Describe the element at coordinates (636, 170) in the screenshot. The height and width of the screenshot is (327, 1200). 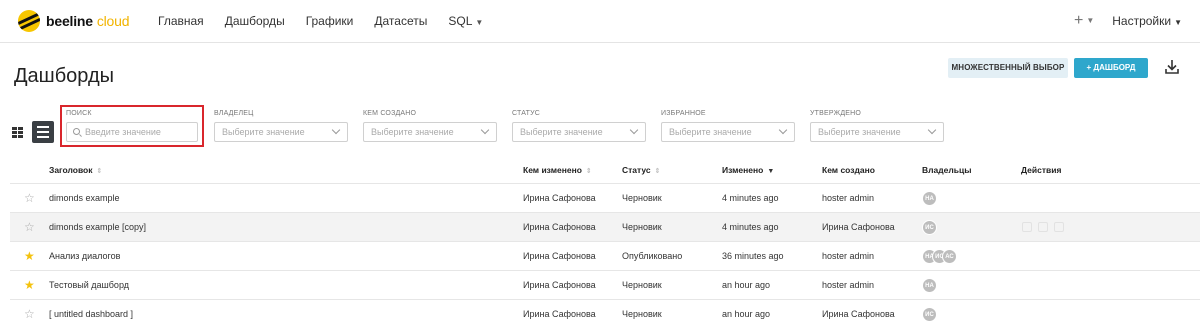
I see `column-status-label: Статус` at that location.